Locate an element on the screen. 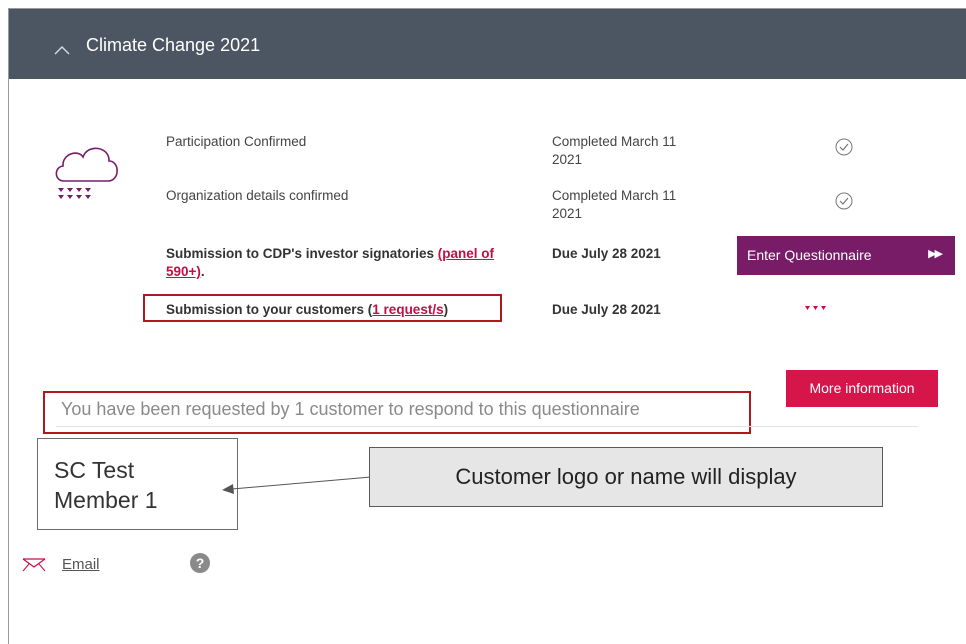 The width and height of the screenshot is (966, 644). email-link: Email is located at coordinates (81, 564).